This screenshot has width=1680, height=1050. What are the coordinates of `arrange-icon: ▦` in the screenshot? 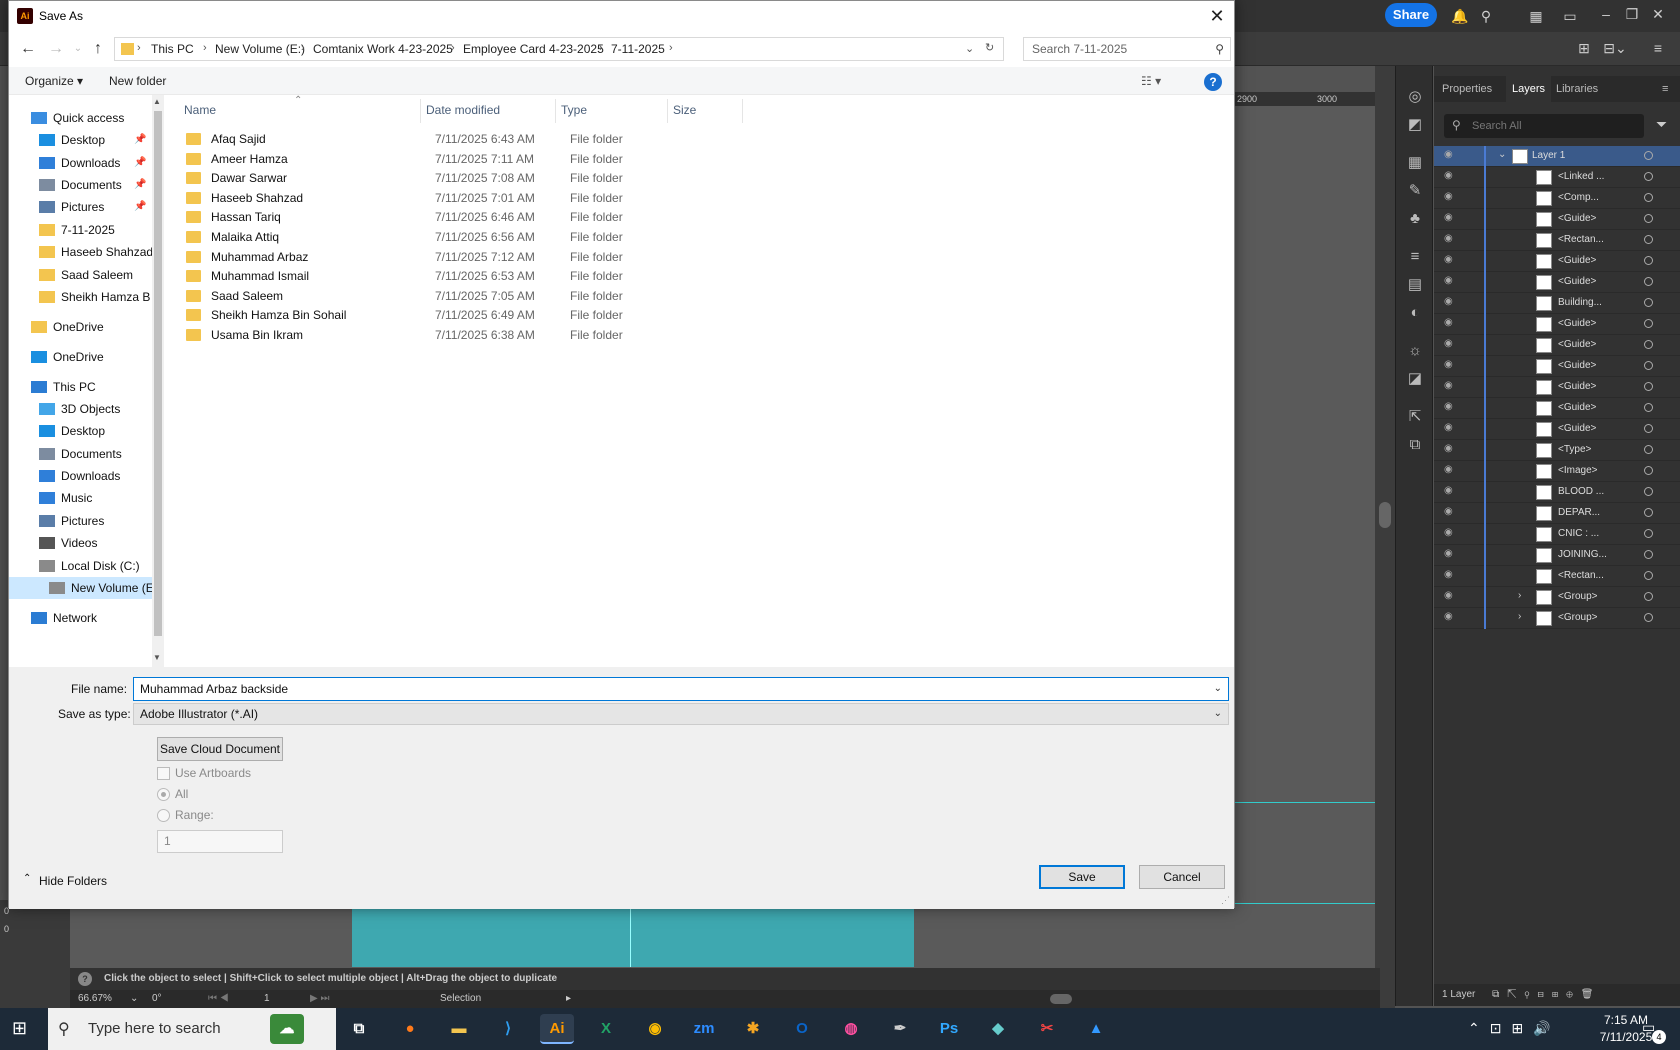 It's located at (1536, 16).